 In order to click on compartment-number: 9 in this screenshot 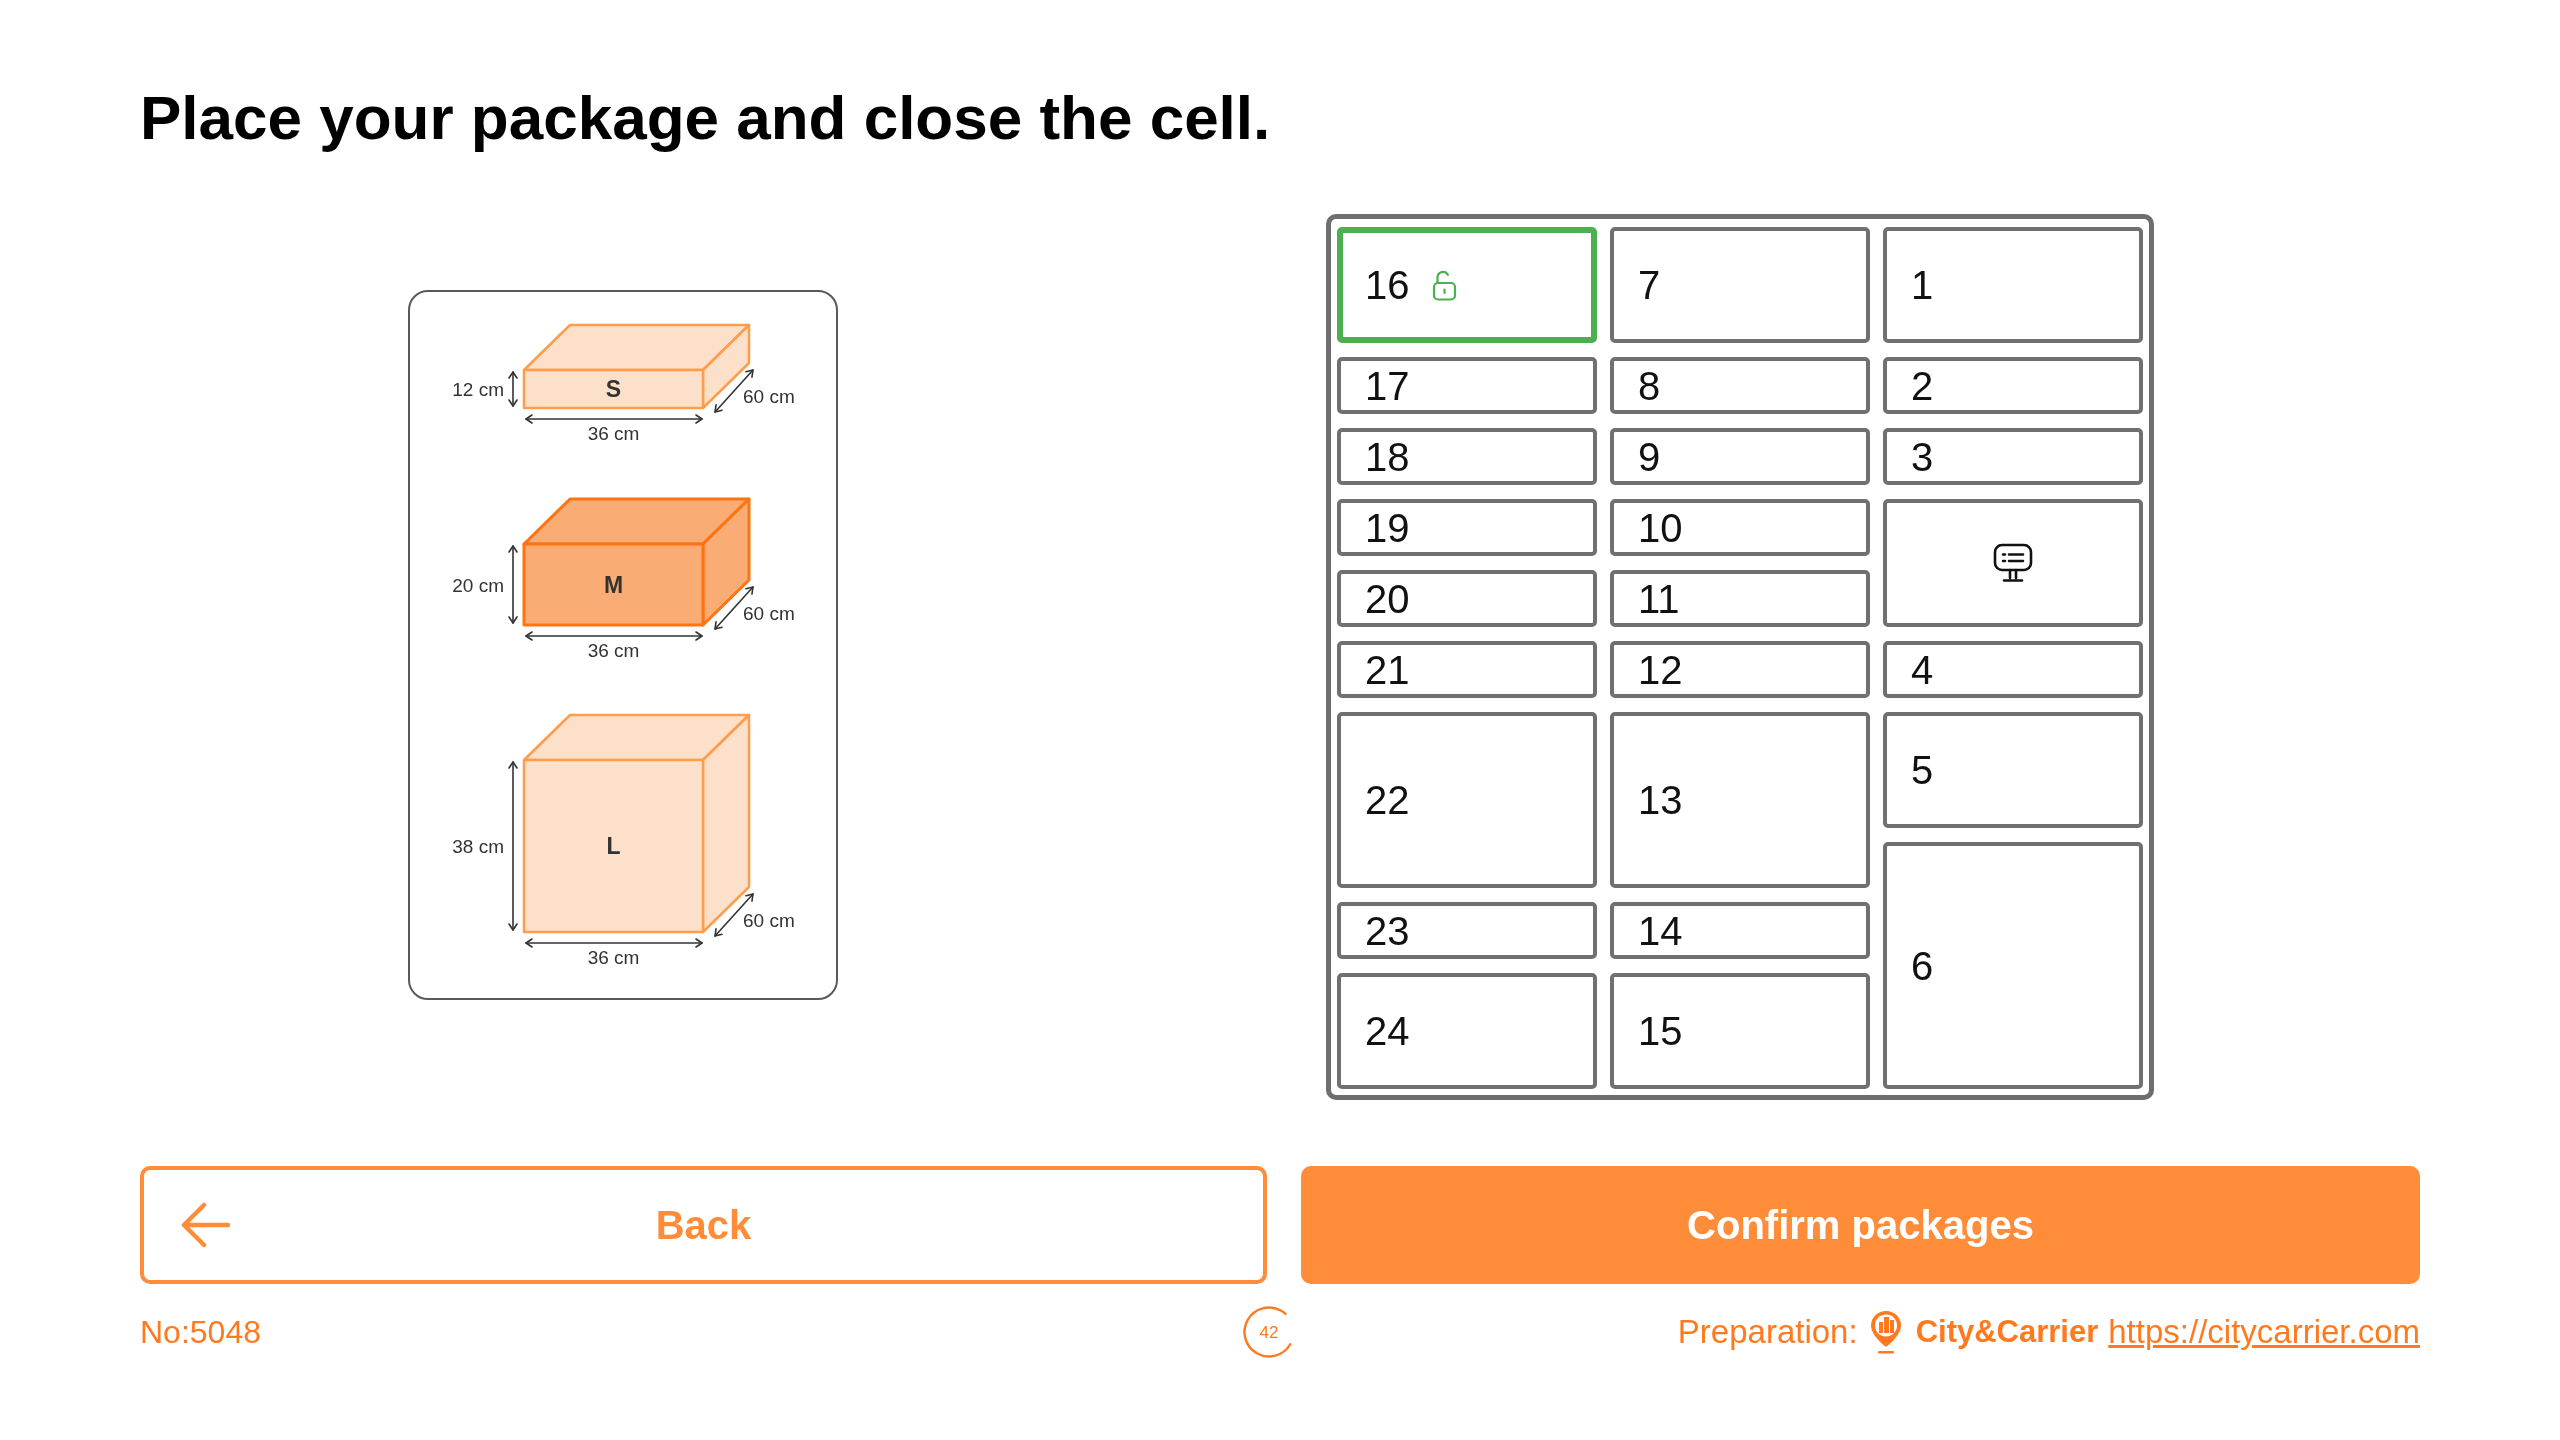, I will do `click(1649, 456)`.